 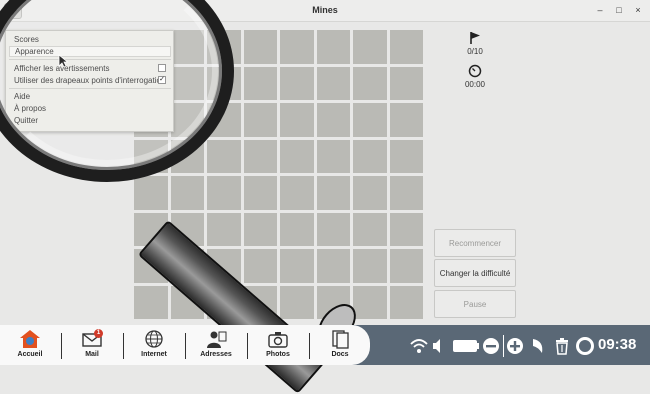 I want to click on dock-item-home: Accueil, so click(x=30, y=346).